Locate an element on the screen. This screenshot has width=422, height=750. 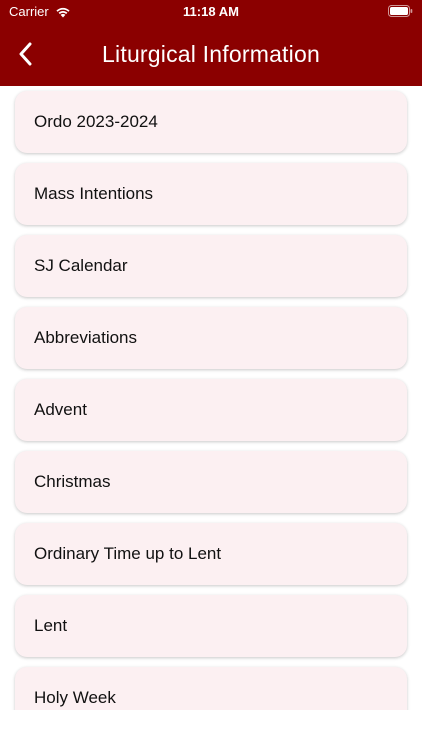
list-item-lent: Lent is located at coordinates (211, 626).